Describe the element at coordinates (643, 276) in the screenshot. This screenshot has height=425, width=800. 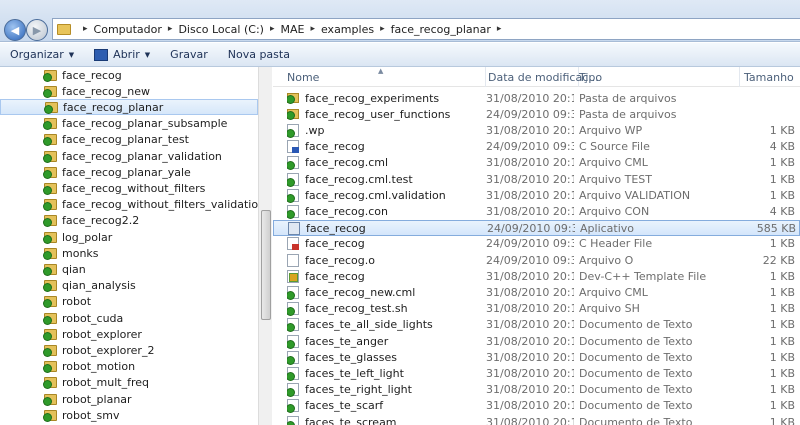
I see `file-type: Dev-C++ Template File` at that location.